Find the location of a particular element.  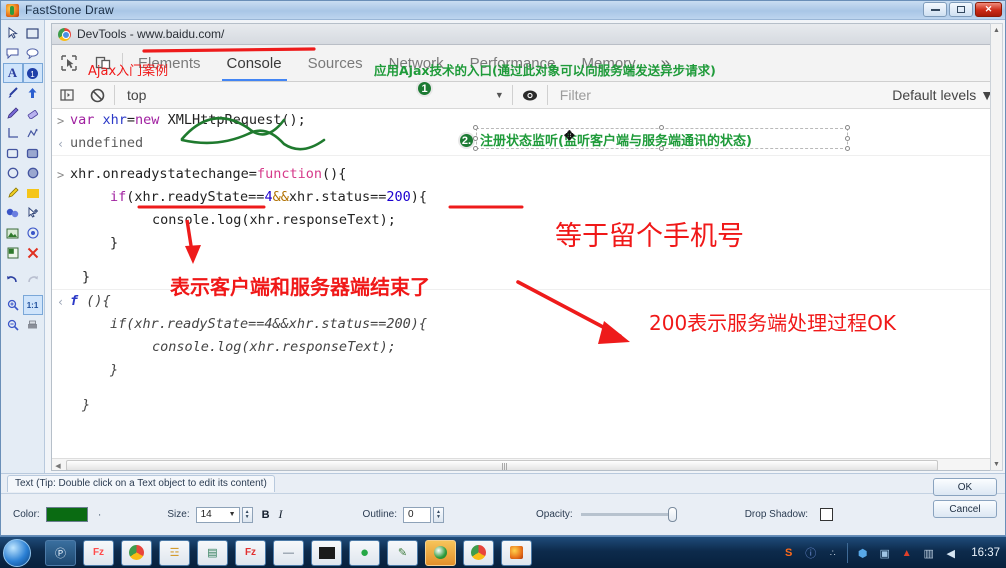

zoom-out-tool is located at coordinates (13, 325).